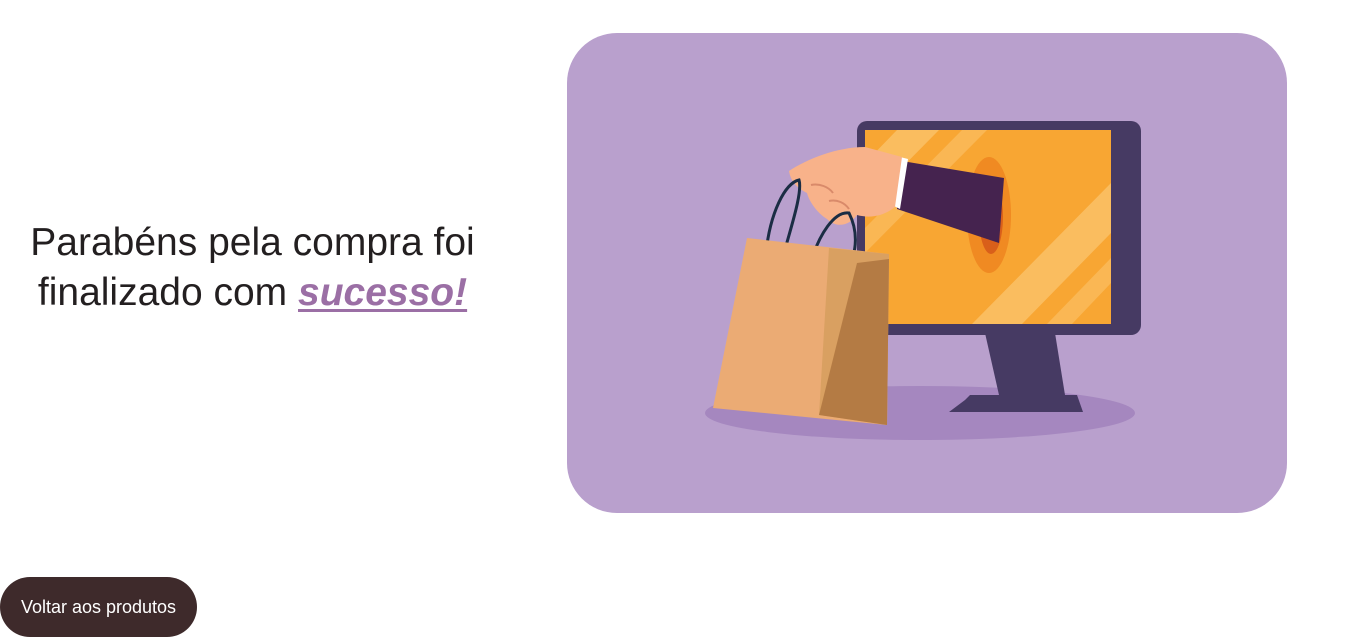 Image resolution: width=1348 pixels, height=641 pixels. What do you see at coordinates (252, 242) in the screenshot?
I see `success-message-line1: Parabéns pela compra foi` at bounding box center [252, 242].